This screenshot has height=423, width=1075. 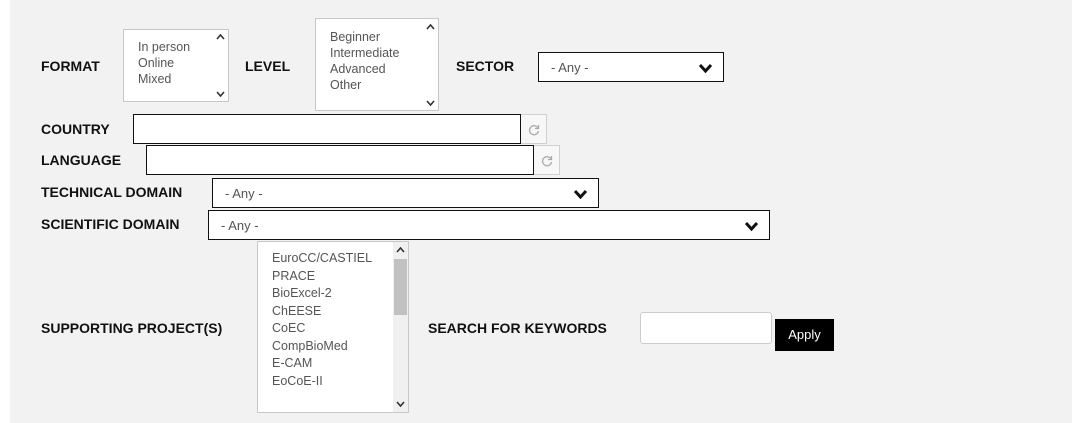 I want to click on project-option-bioexcel-2: BioExcel-2, so click(x=333, y=294).